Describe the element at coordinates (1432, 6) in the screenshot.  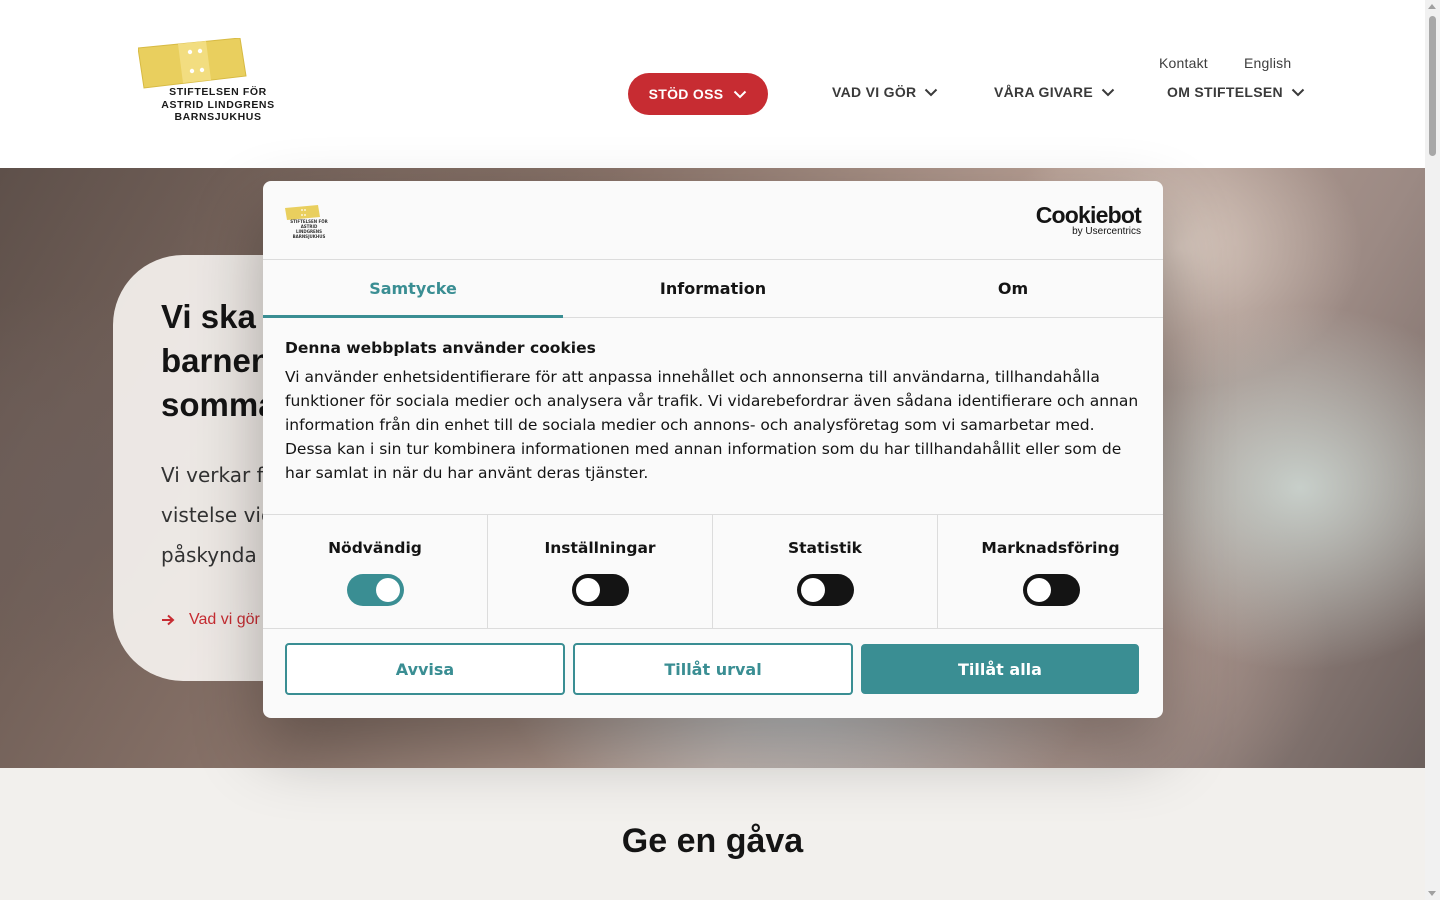
I see `scroll-up-arrow-icon` at that location.